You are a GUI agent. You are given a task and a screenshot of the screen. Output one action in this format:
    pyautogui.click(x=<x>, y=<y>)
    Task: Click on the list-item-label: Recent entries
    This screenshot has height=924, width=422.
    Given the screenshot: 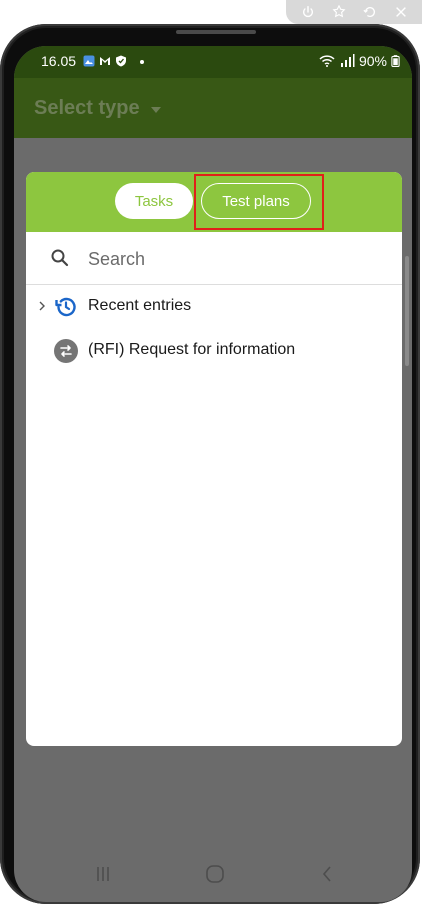 What is the action you would take?
    pyautogui.click(x=140, y=305)
    